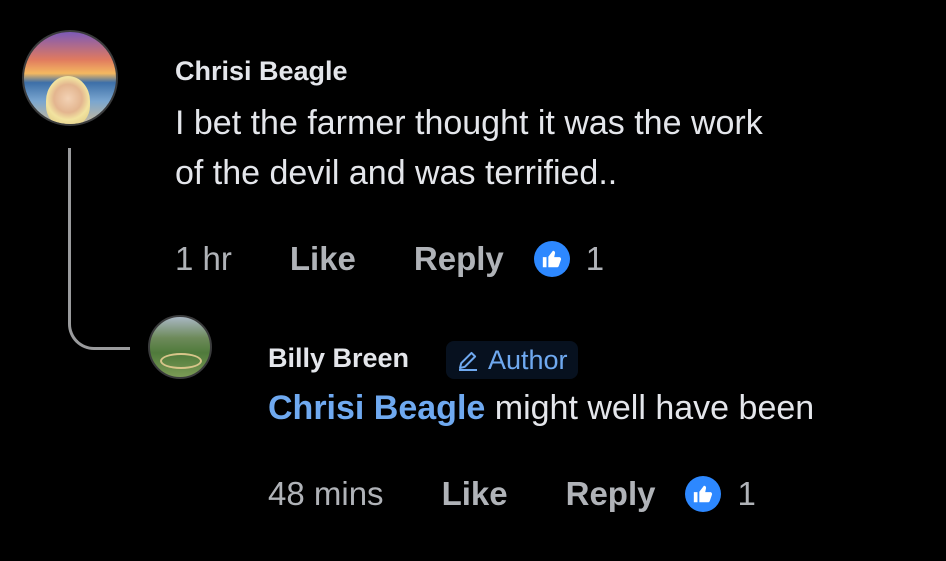 The width and height of the screenshot is (946, 561). I want to click on reply-text-content: might well have been, so click(650, 408).